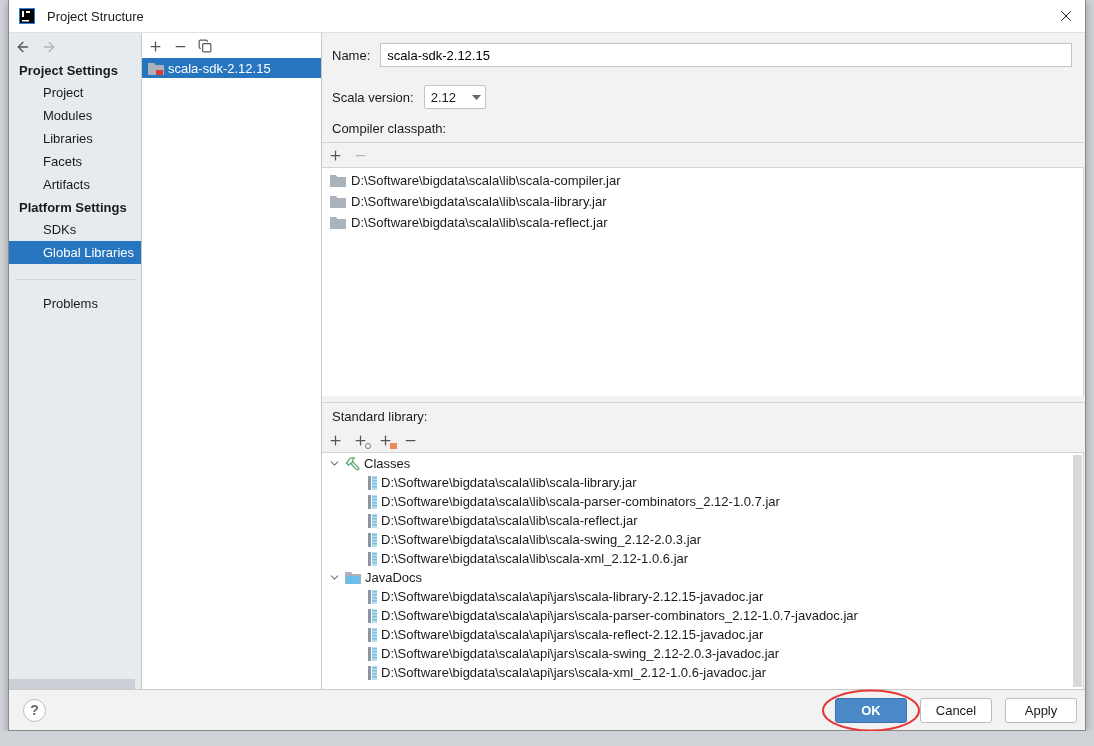 The height and width of the screenshot is (746, 1094). I want to click on jar-entry: D:\Software\bigdata\scala\lib\scala-library.jar, so click(509, 482).